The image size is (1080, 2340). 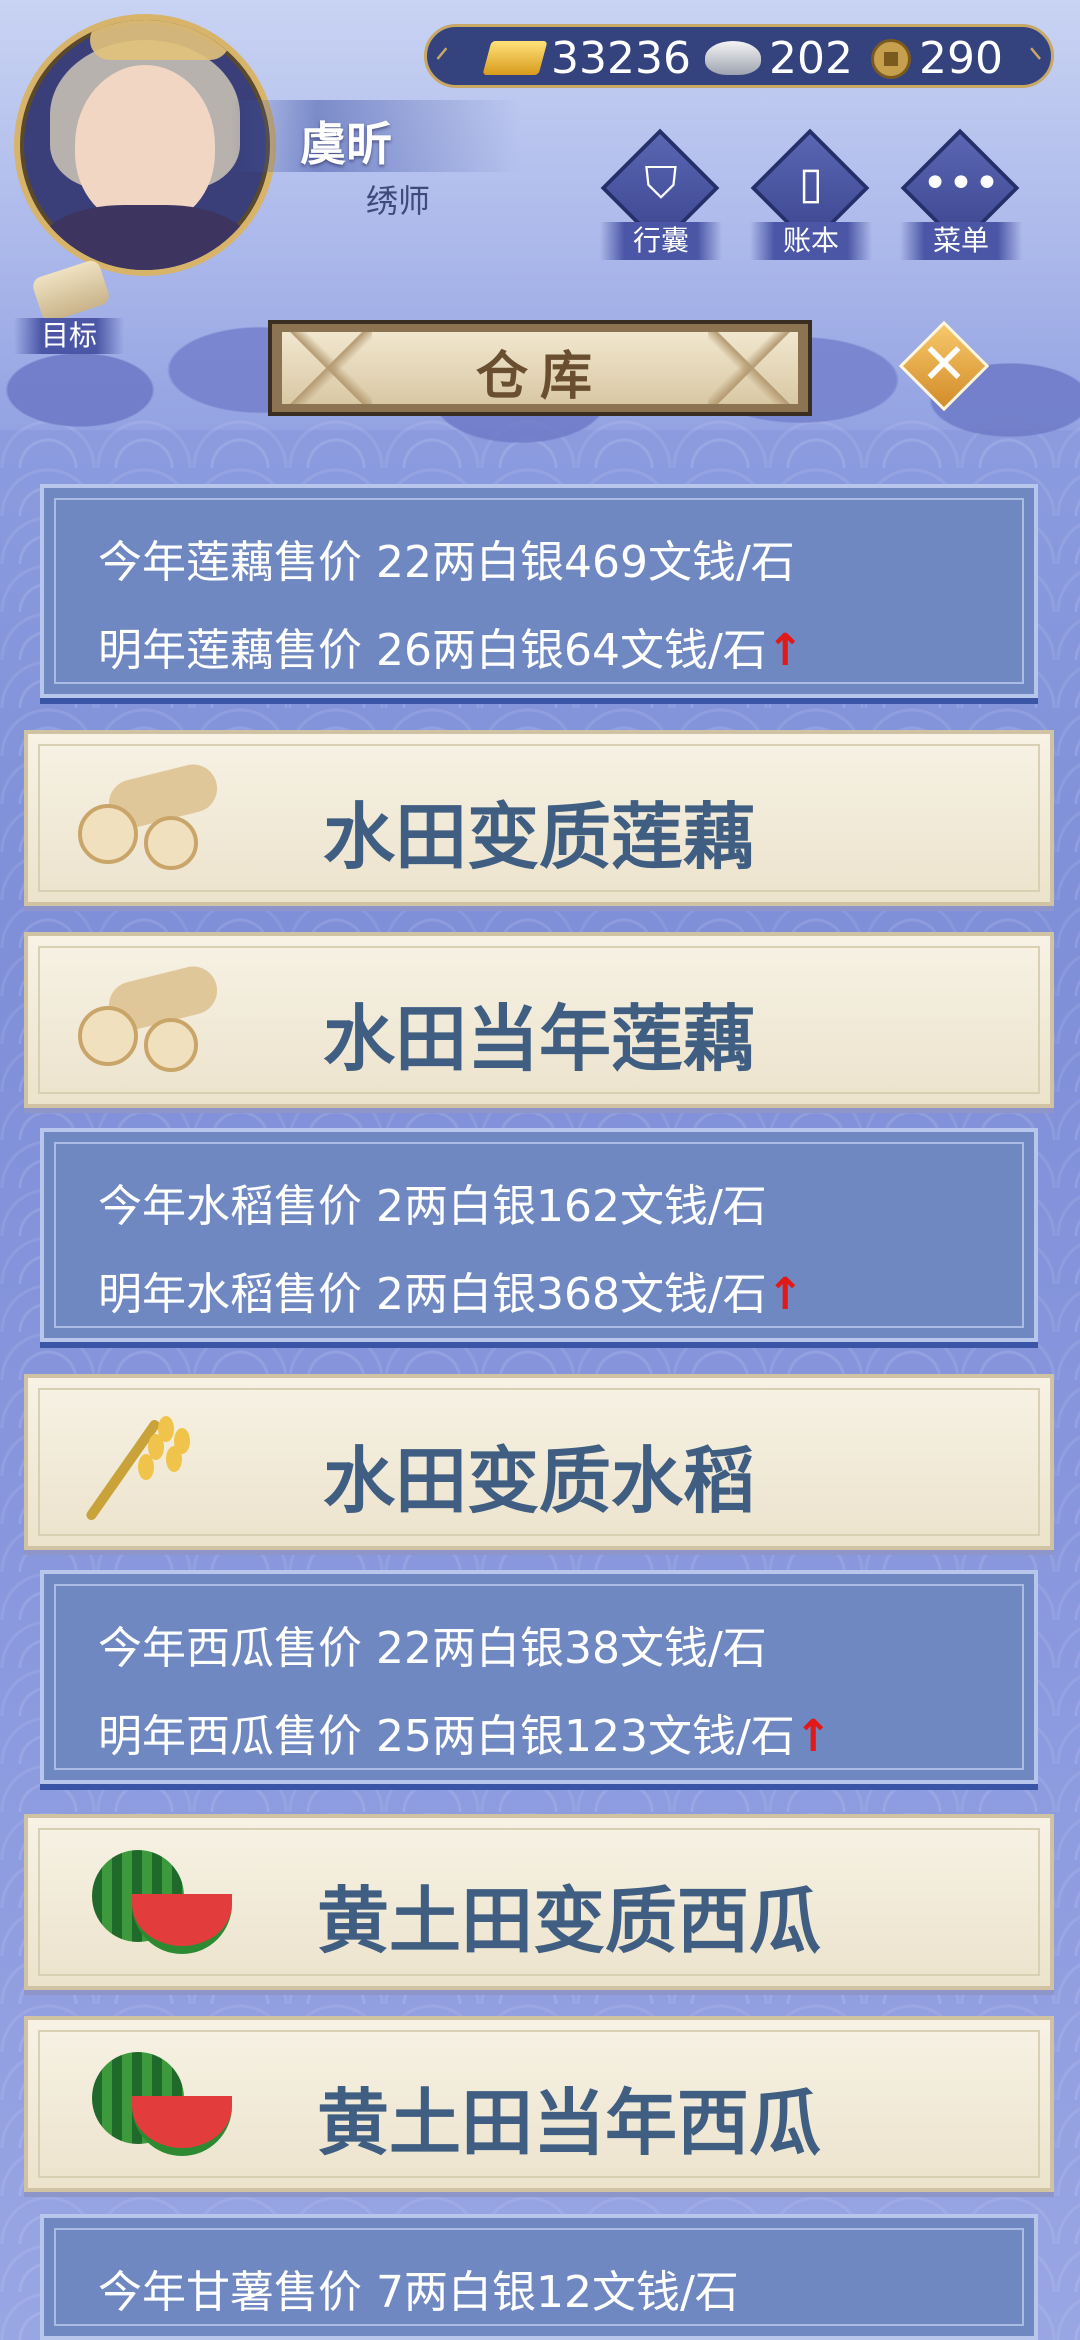 I want to click on price-next-year: 明年莲藕售价 26两白银64文钱/石↑, so click(x=451, y=650).